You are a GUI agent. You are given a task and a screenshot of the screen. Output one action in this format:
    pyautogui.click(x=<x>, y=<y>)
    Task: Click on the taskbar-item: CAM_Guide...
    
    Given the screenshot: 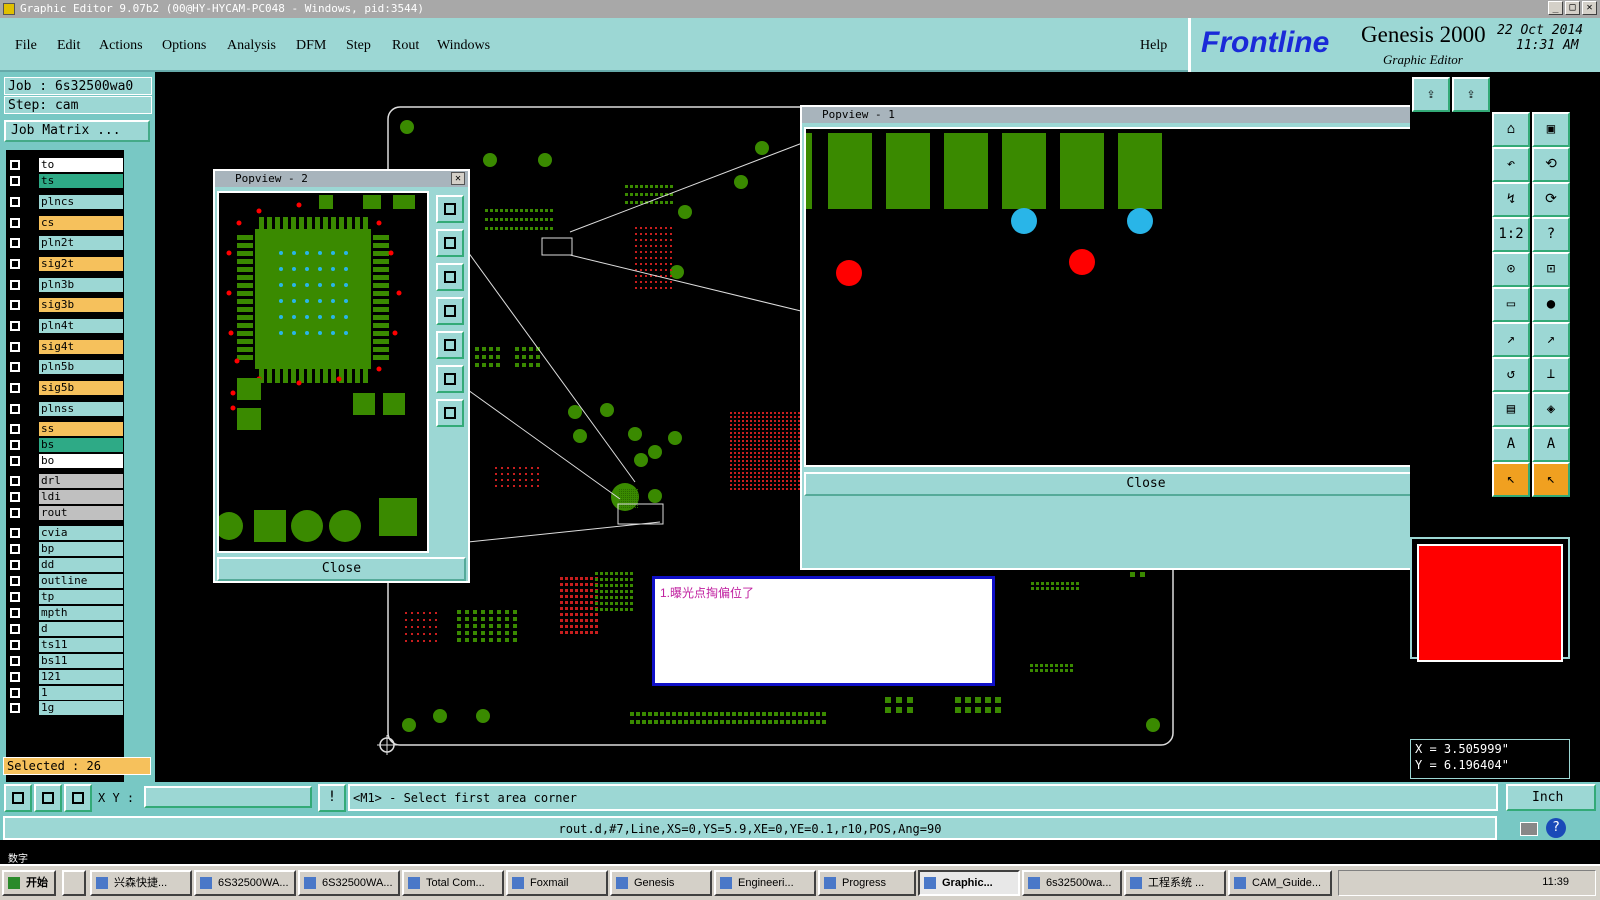 What is the action you would take?
    pyautogui.click(x=1280, y=883)
    